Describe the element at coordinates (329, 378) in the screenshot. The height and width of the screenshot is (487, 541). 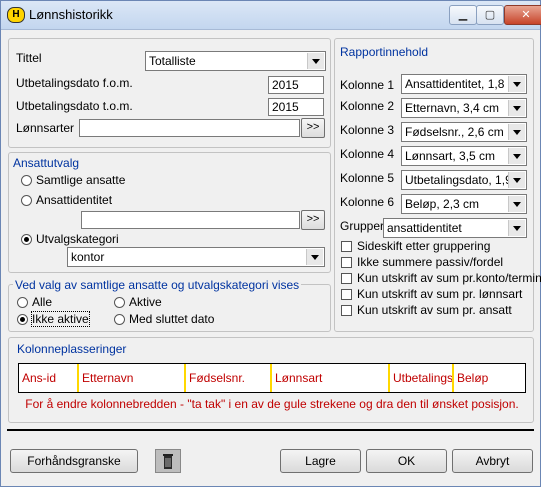
I see `column-lonnsart: Lønnsart` at that location.